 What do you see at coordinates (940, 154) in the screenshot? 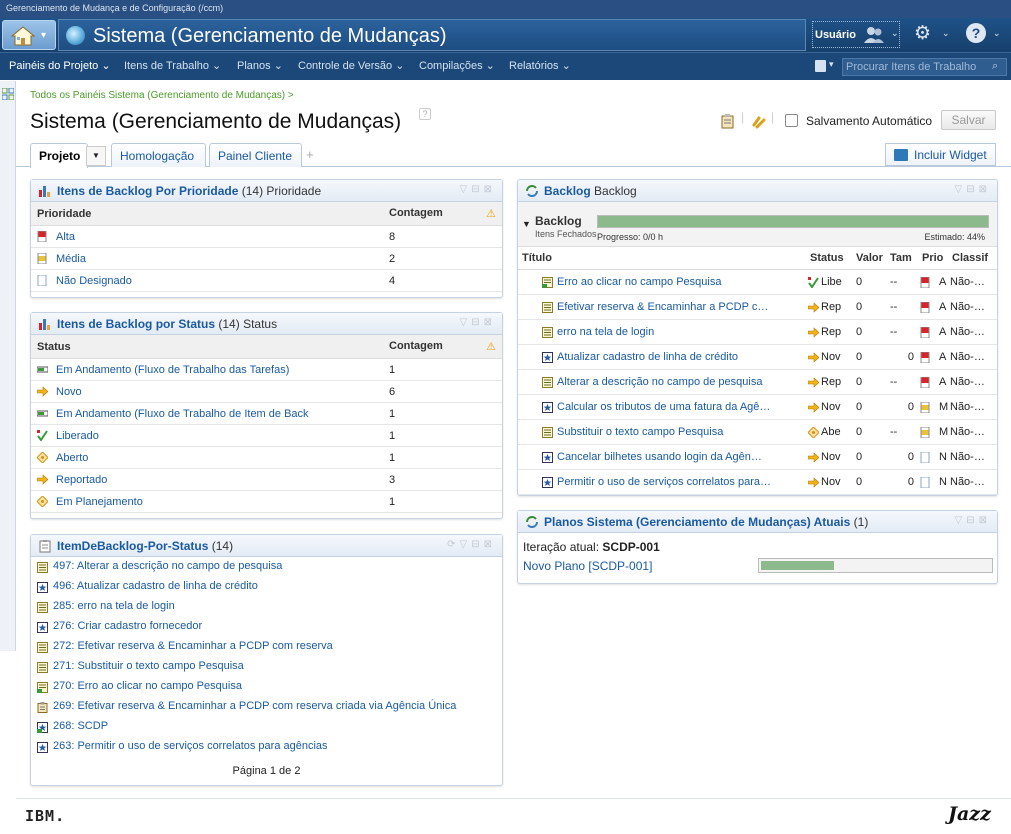
I see `add-widget-button: Incluir Widget` at bounding box center [940, 154].